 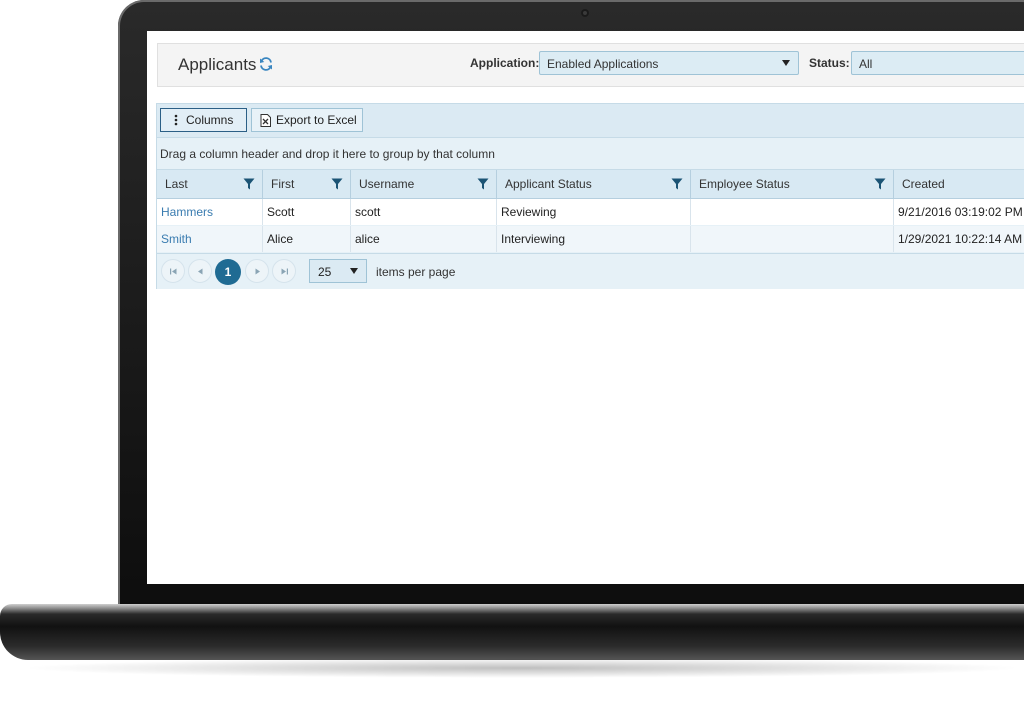 I want to click on cell-applicant-status: Interviewing, so click(x=594, y=239).